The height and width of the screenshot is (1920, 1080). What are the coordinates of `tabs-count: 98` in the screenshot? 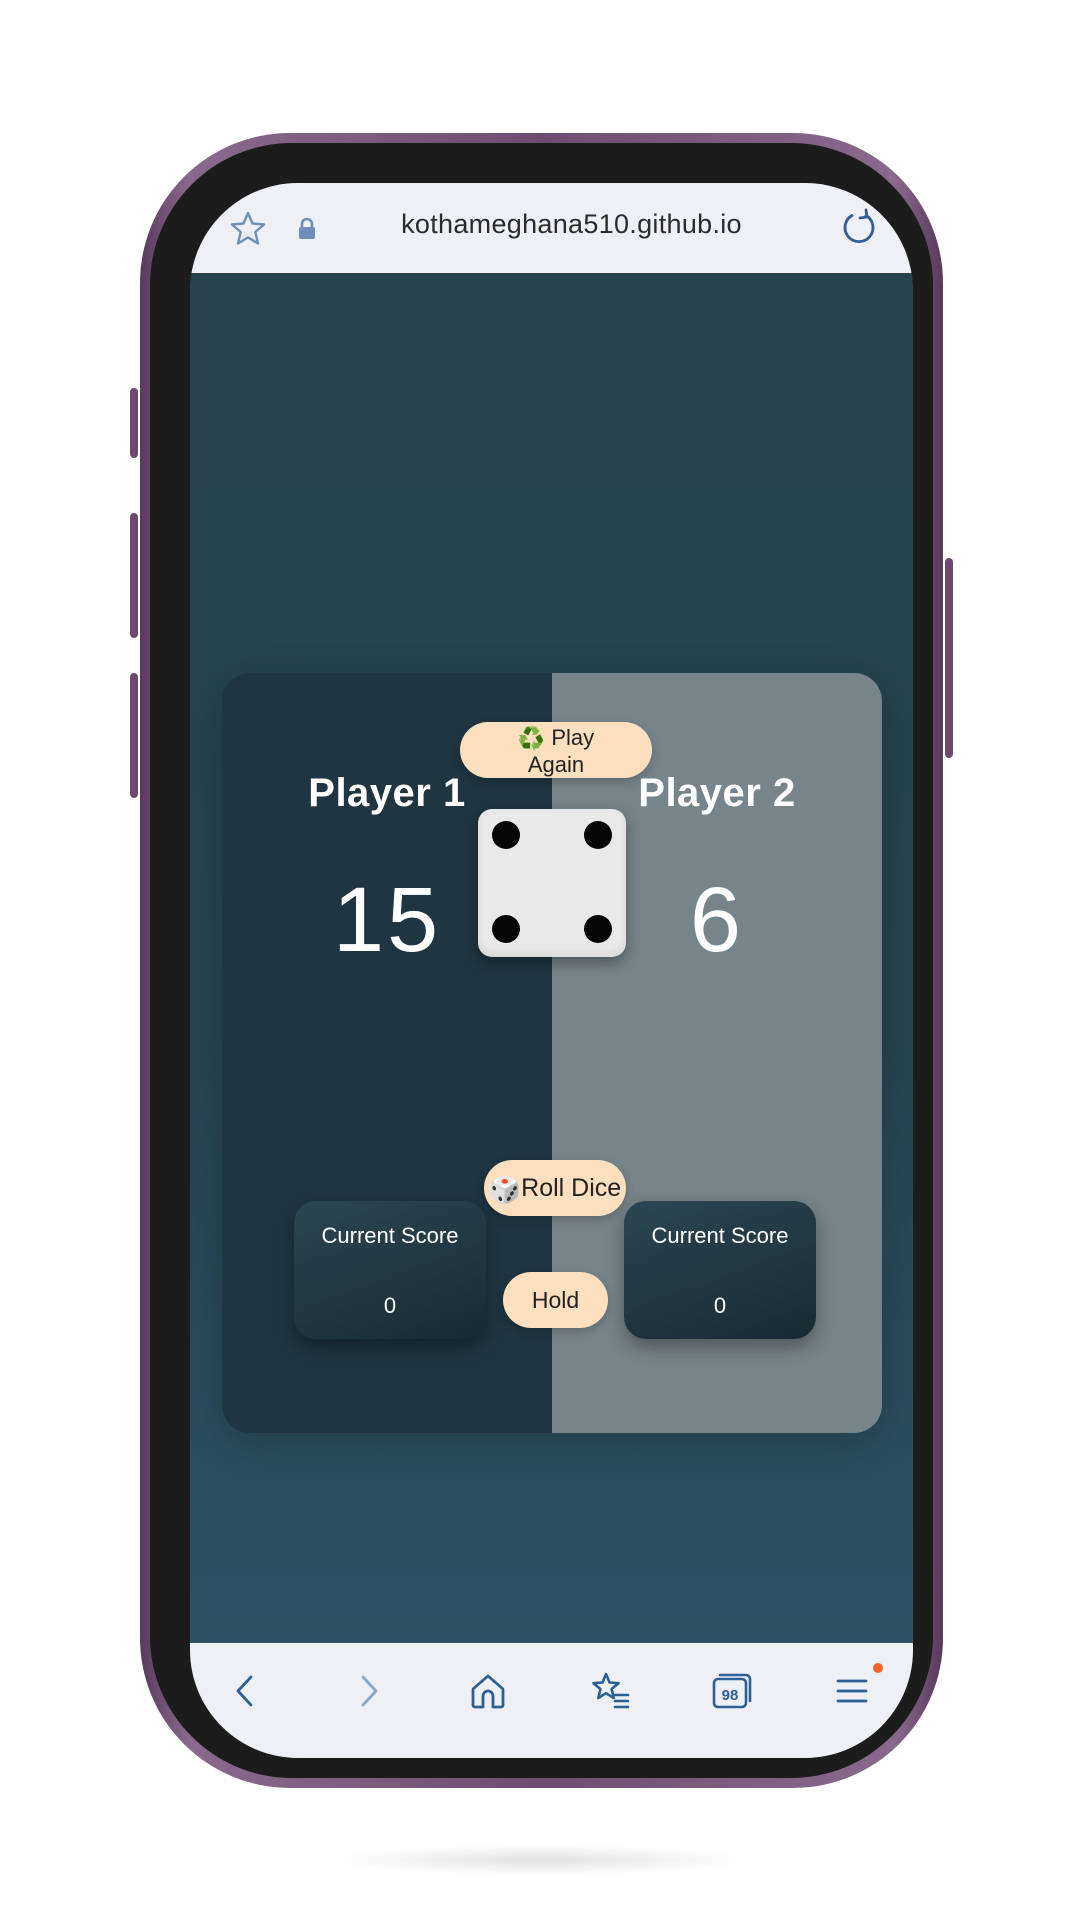 It's located at (730, 1695).